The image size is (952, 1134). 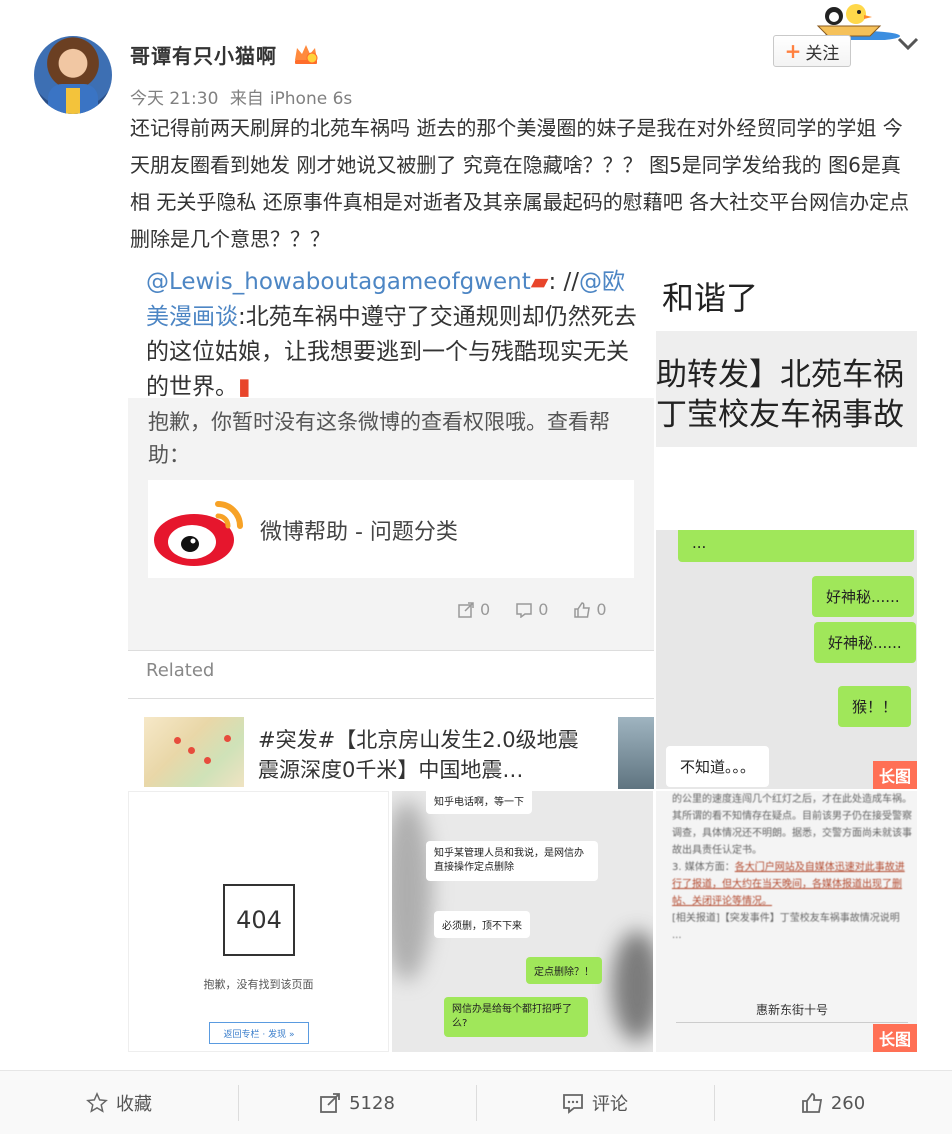 I want to click on inner-comment-count: 0, so click(x=543, y=609).